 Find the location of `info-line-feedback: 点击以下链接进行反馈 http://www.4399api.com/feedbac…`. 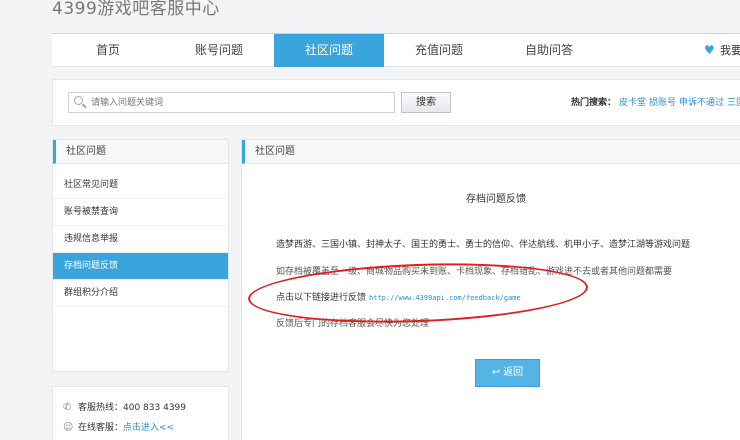

info-line-feedback: 点击以下链接进行反馈 http://www.4399api.com/feedbac… is located at coordinates (398, 296).